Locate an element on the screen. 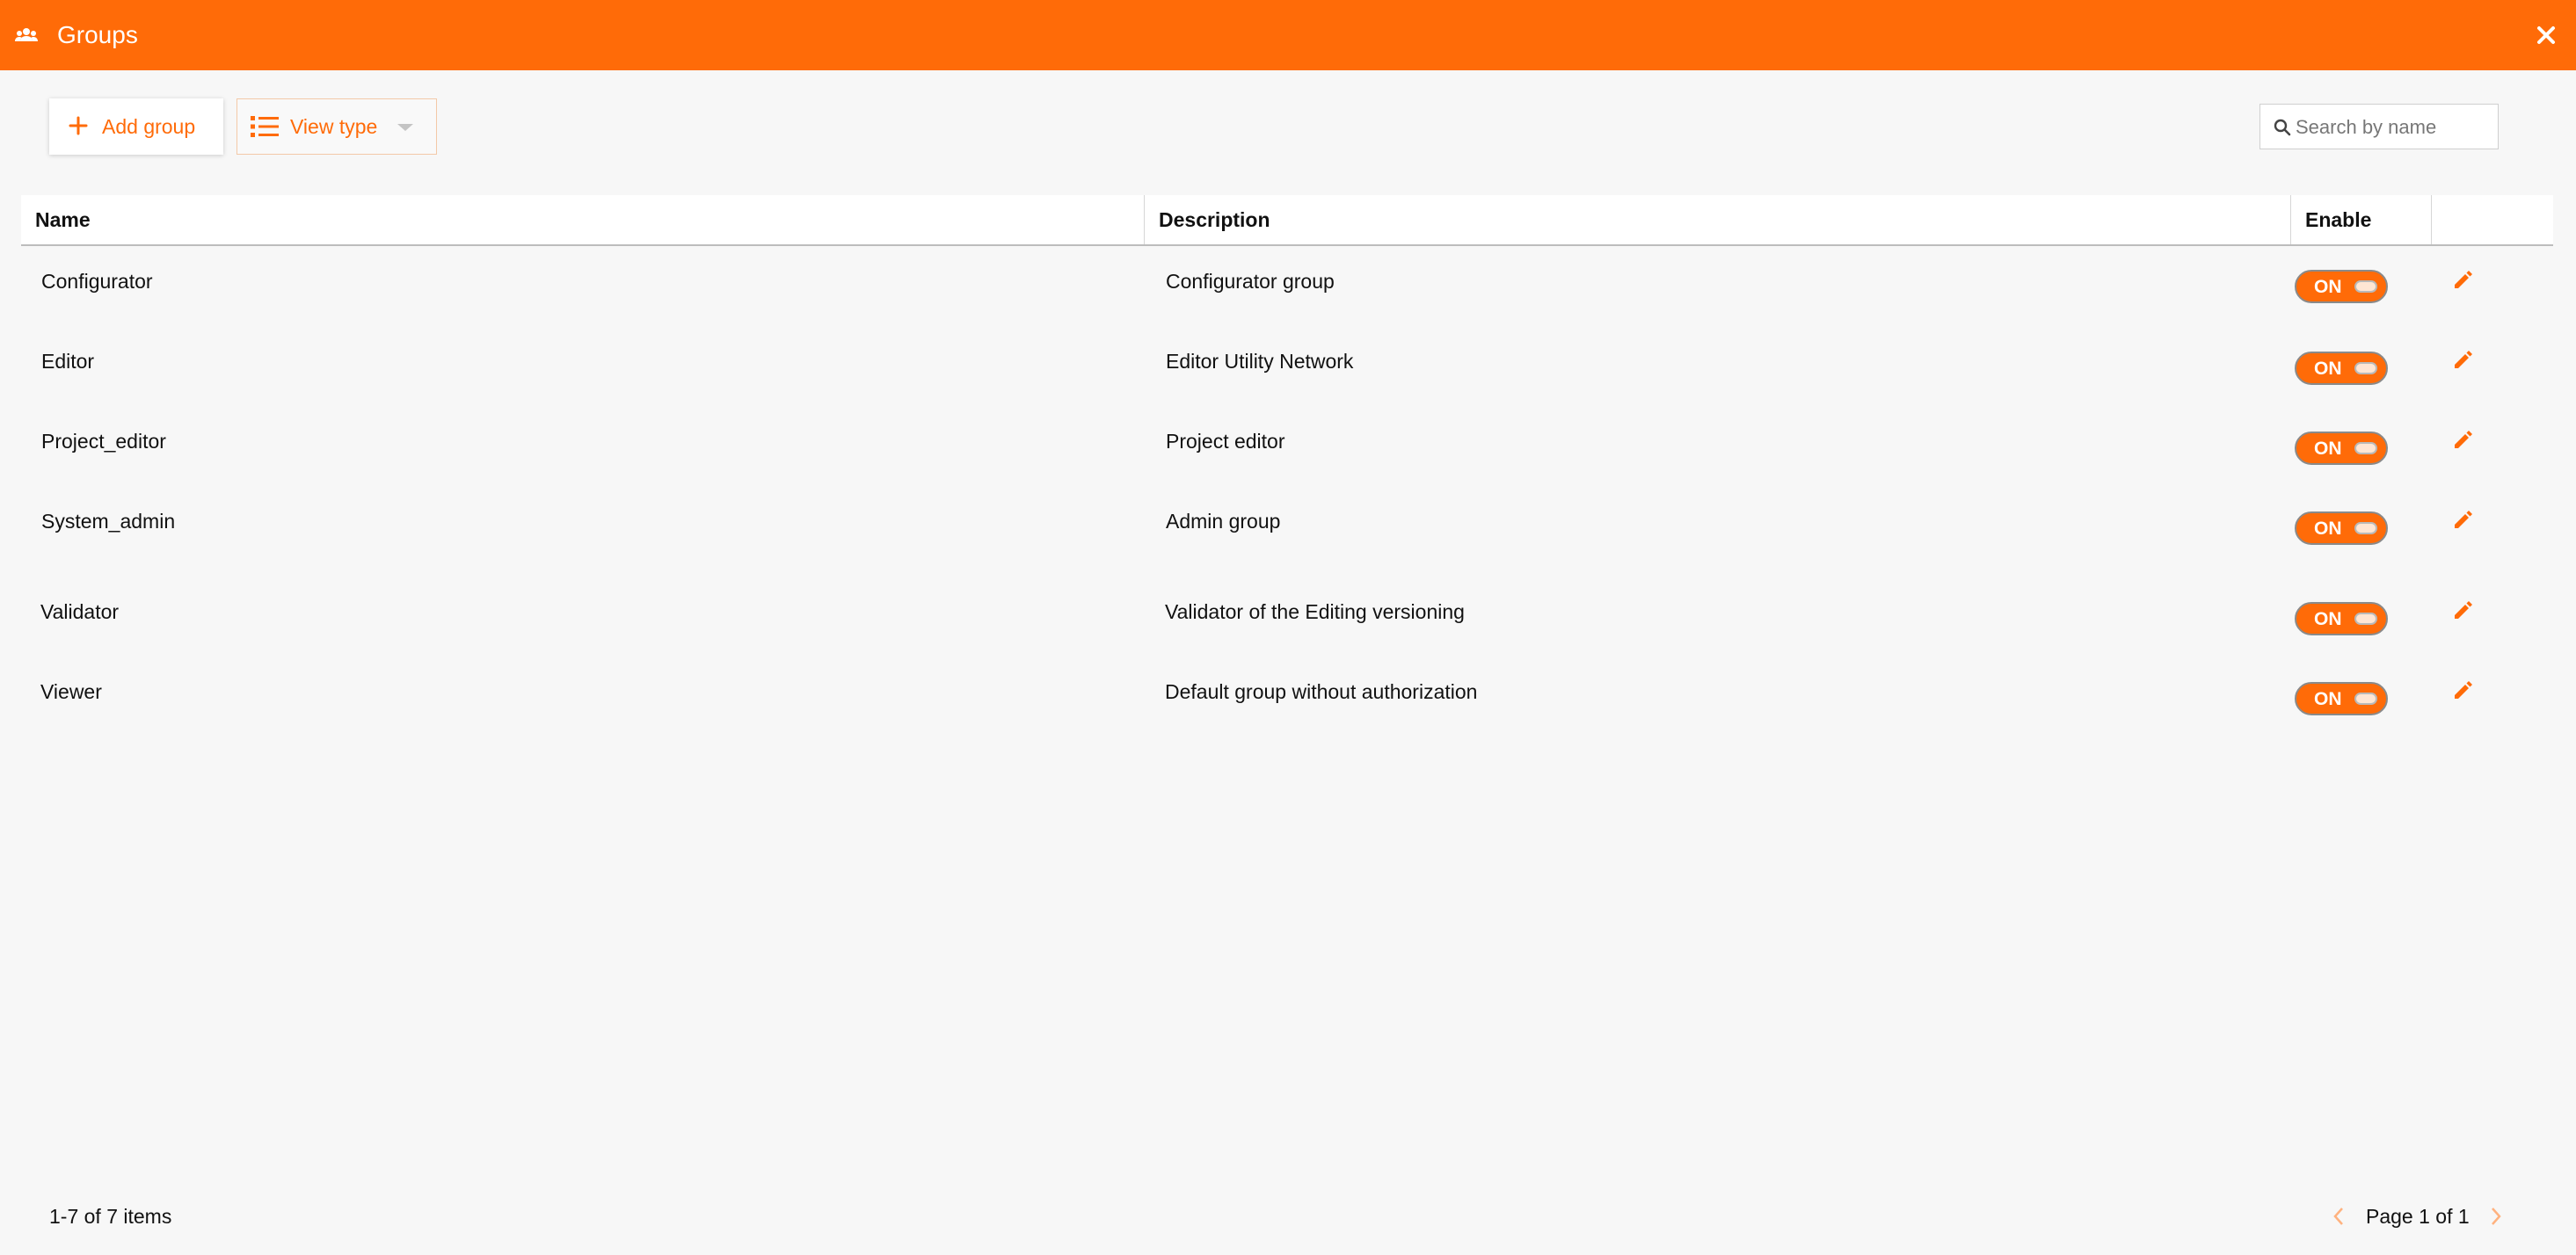  group-name: System_admin is located at coordinates (108, 521).